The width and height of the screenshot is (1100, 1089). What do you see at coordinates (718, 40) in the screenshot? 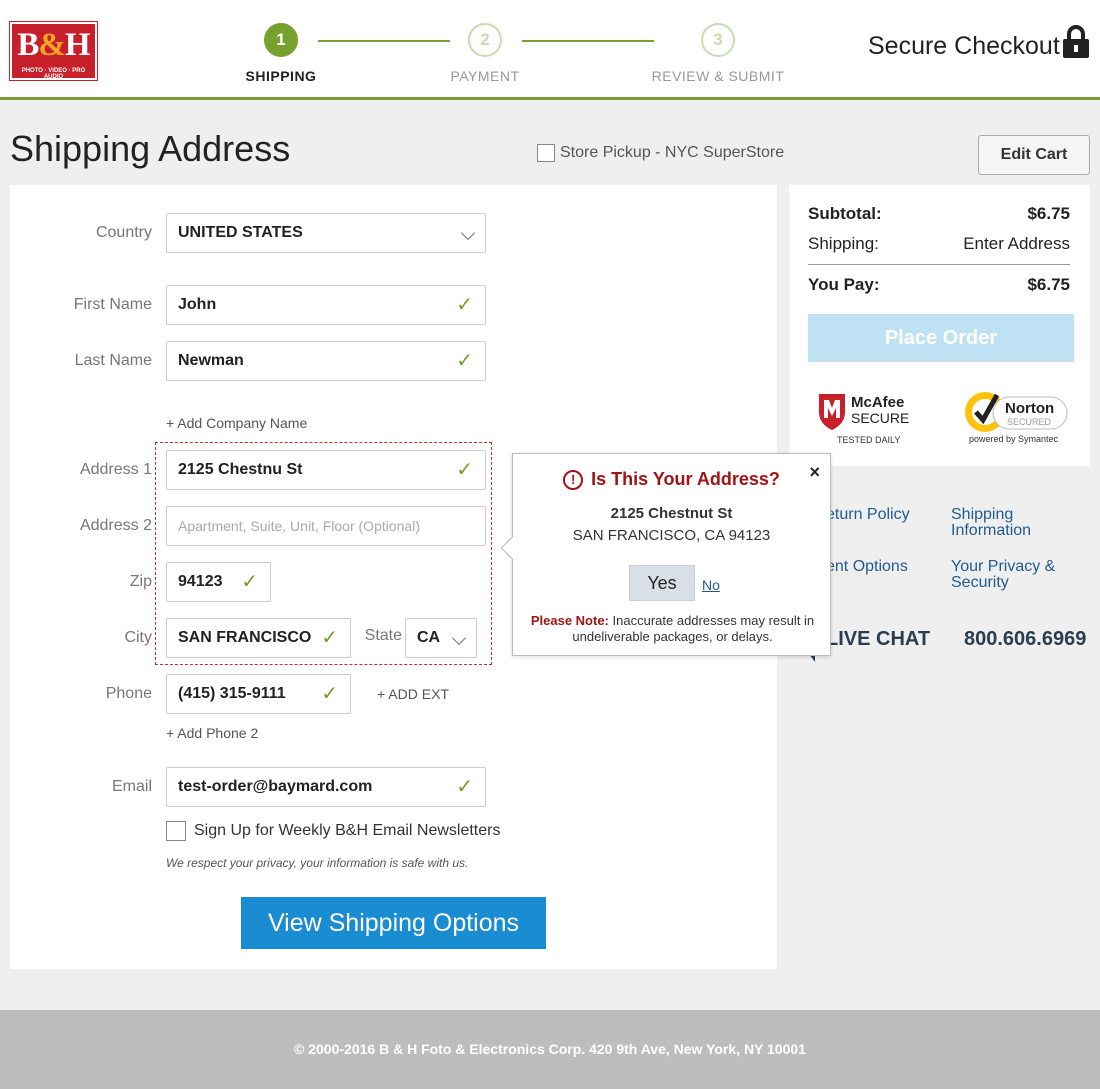
I see `step-3-circle: 3` at bounding box center [718, 40].